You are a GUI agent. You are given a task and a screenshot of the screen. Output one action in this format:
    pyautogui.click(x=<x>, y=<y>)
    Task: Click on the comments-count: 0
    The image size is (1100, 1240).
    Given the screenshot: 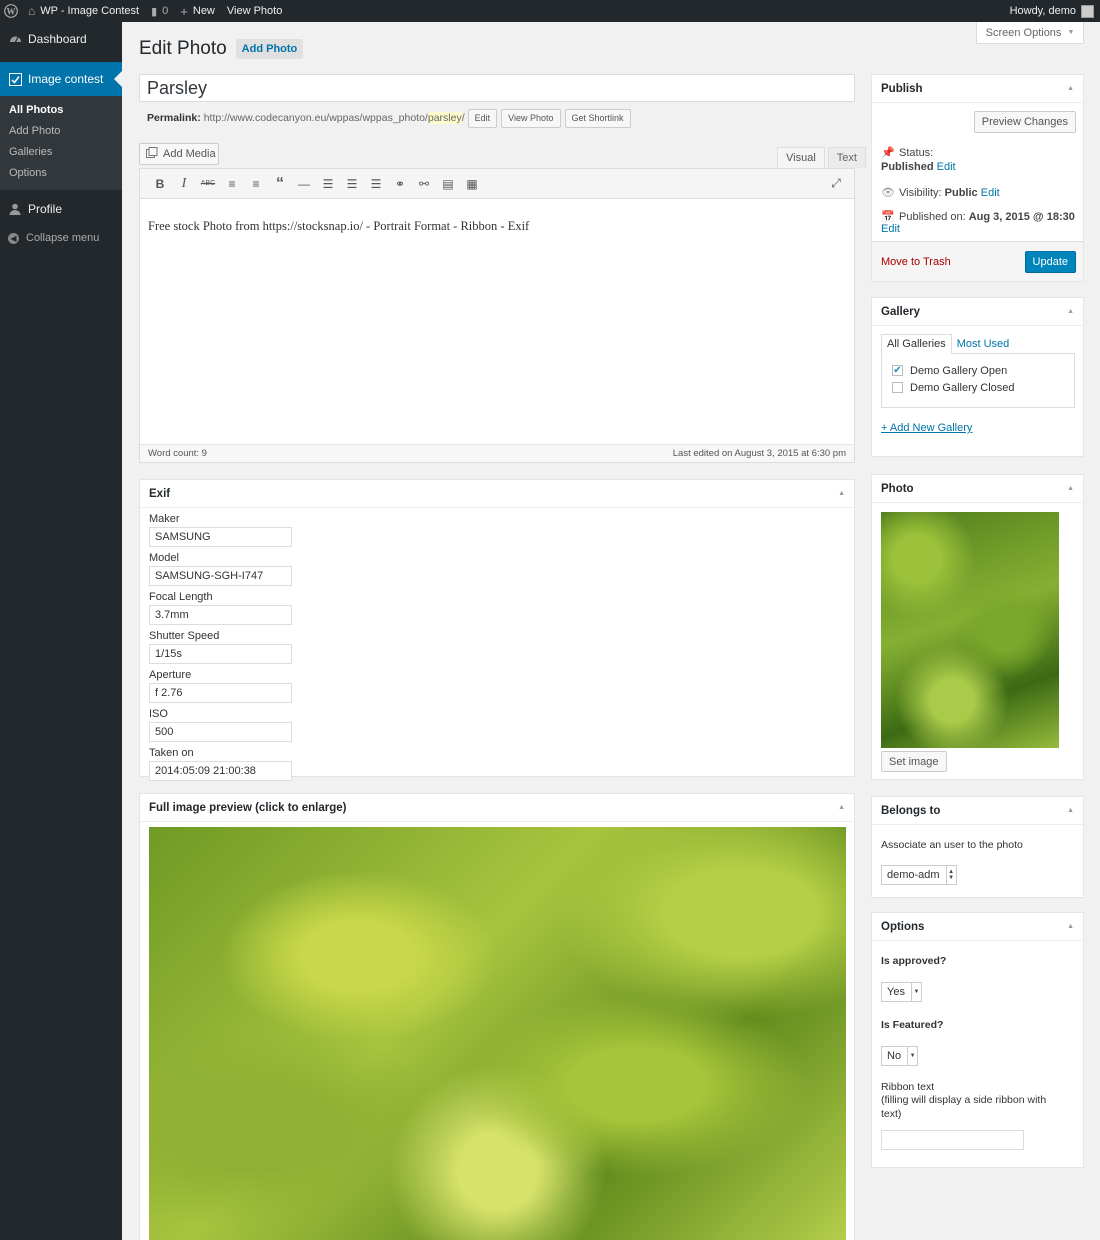 What is the action you would take?
    pyautogui.click(x=165, y=11)
    